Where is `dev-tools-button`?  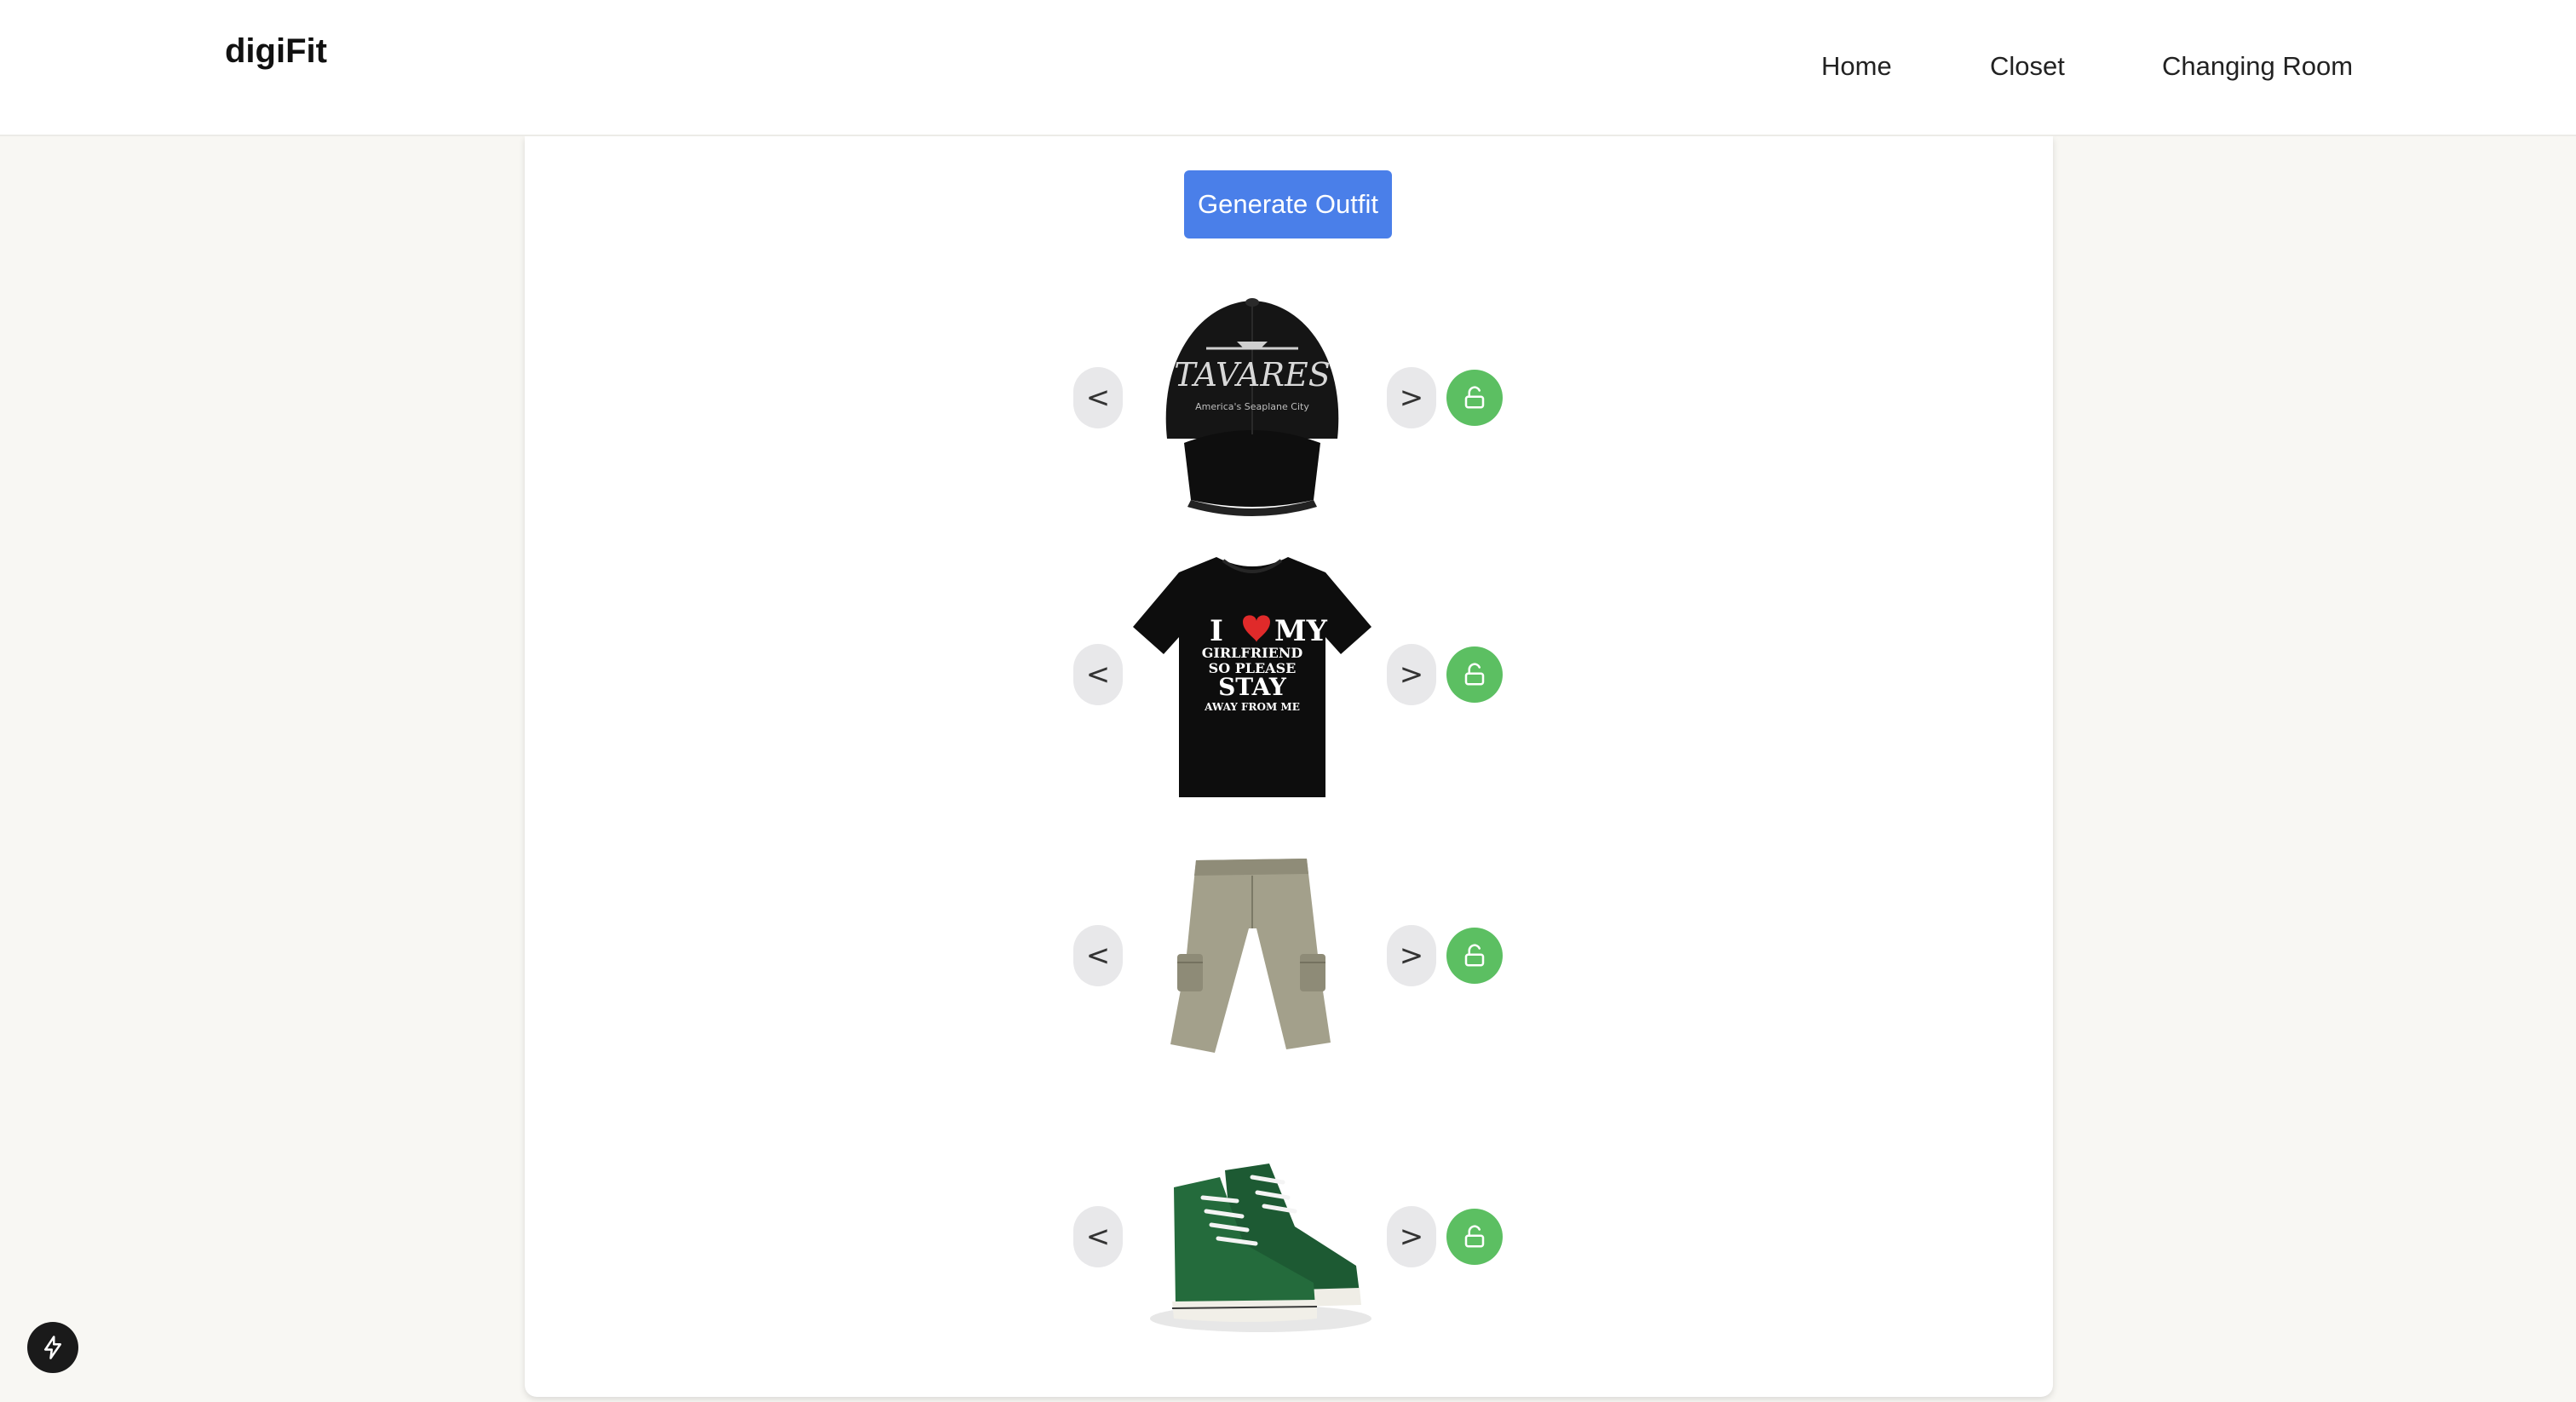 dev-tools-button is located at coordinates (53, 1347).